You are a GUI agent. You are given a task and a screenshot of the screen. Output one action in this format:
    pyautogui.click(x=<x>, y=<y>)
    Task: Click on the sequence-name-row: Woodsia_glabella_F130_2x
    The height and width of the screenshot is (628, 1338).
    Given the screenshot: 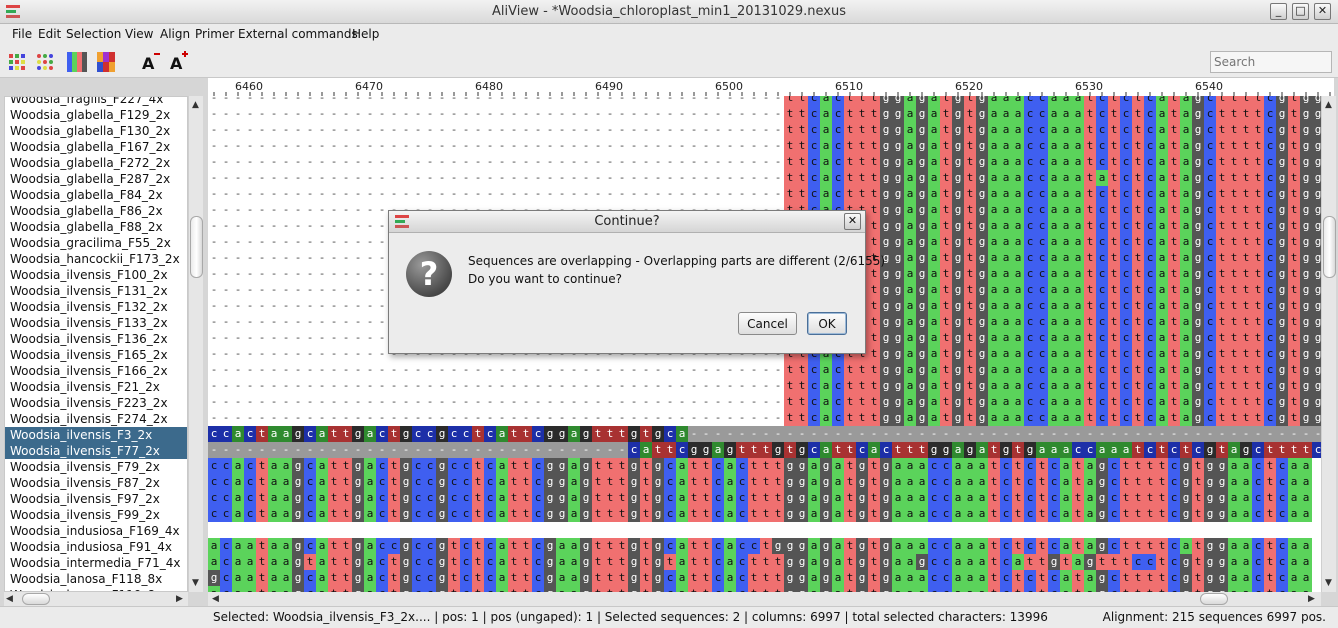 What is the action you would take?
    pyautogui.click(x=96, y=131)
    